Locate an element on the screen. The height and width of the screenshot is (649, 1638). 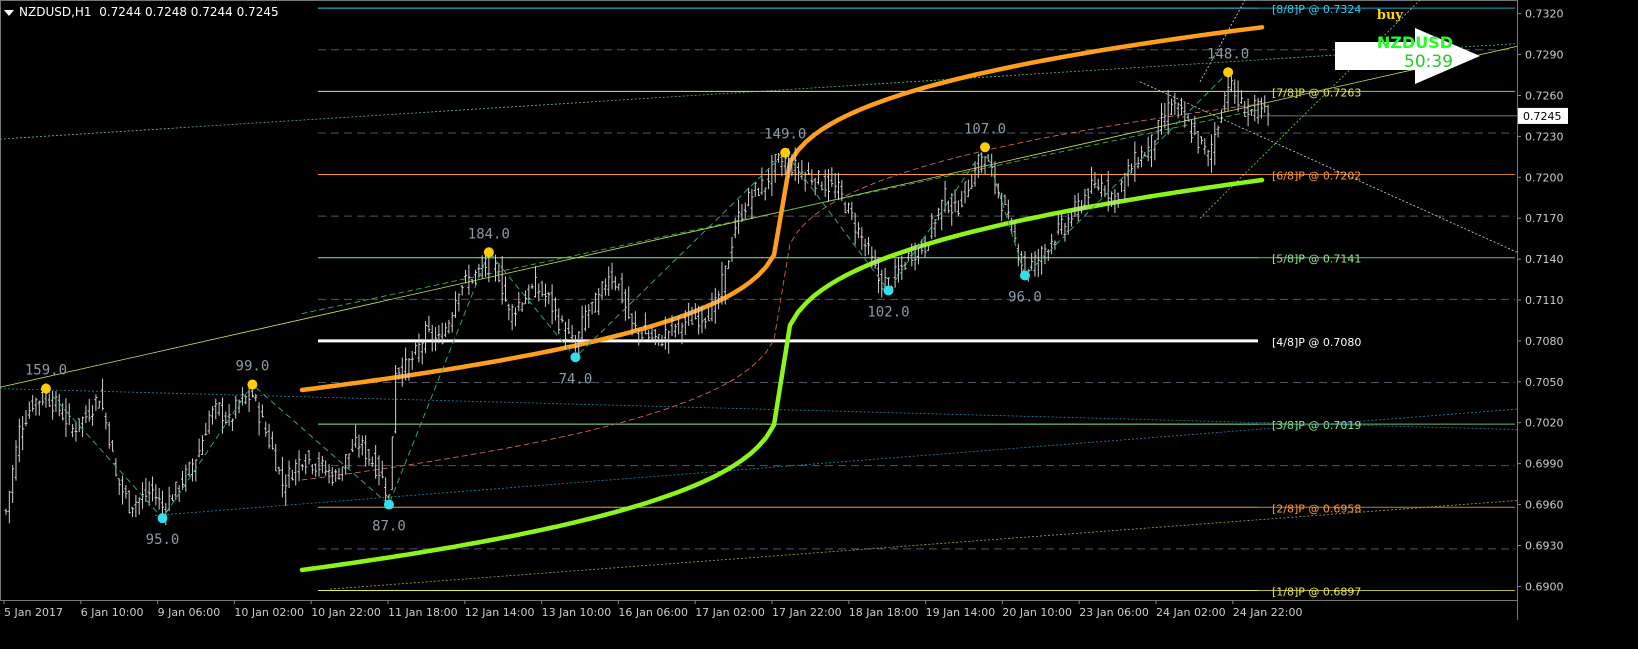
price-tick-label: 0.6900 is located at coordinates (1544, 586).